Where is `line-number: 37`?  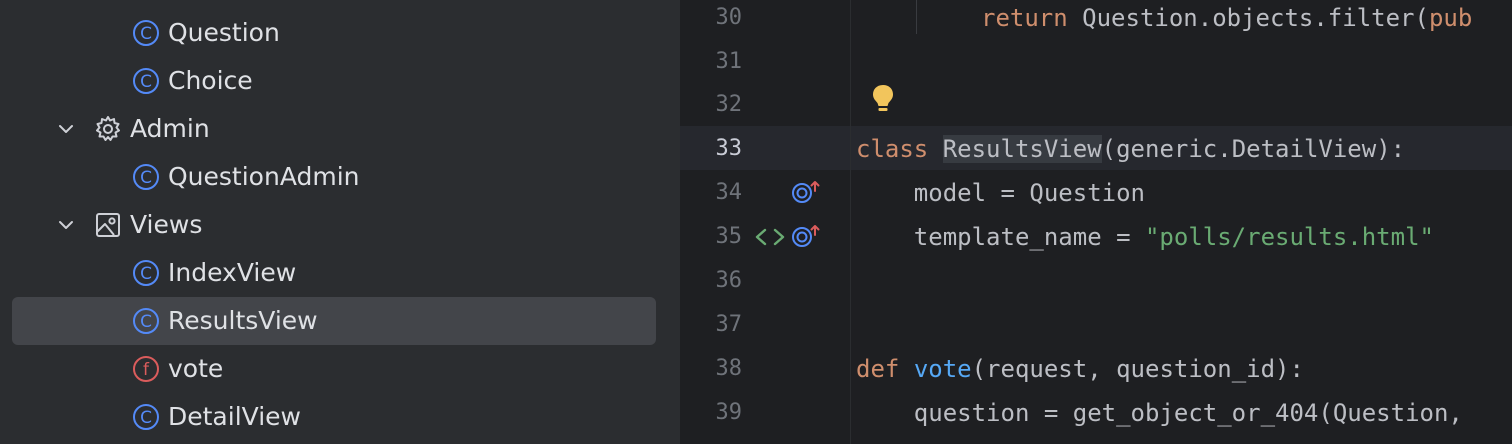
line-number: 37 is located at coordinates (729, 324).